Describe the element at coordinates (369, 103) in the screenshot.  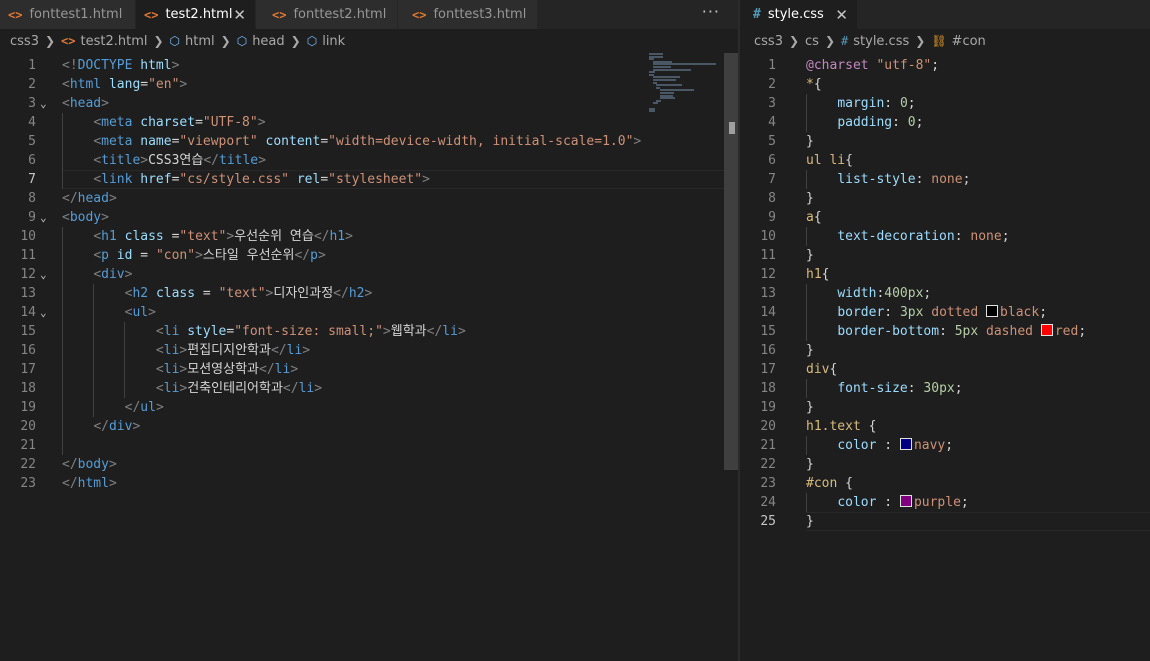
I see `code-line: 3 ⌄ <head>` at that location.